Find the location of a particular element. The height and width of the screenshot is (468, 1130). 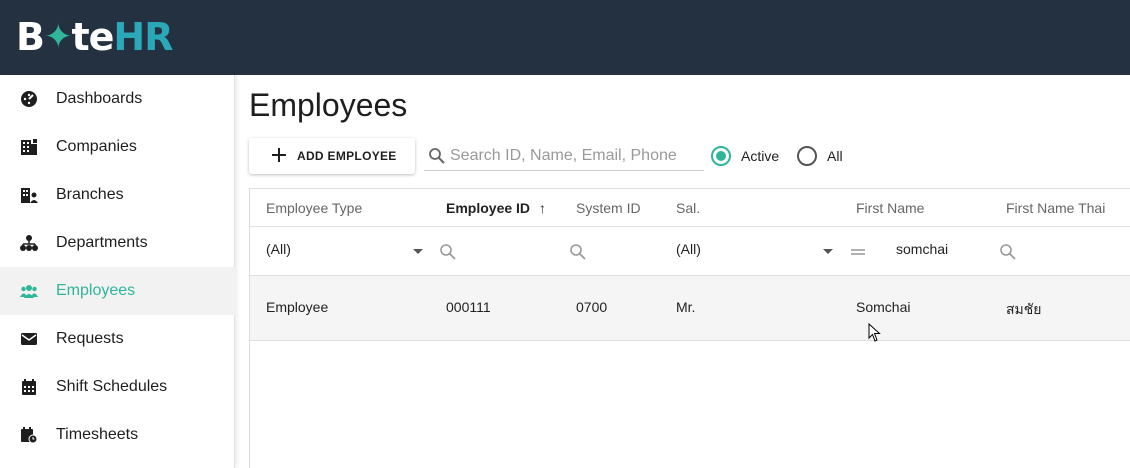

sidebar-item-label: Requests is located at coordinates (90, 338).